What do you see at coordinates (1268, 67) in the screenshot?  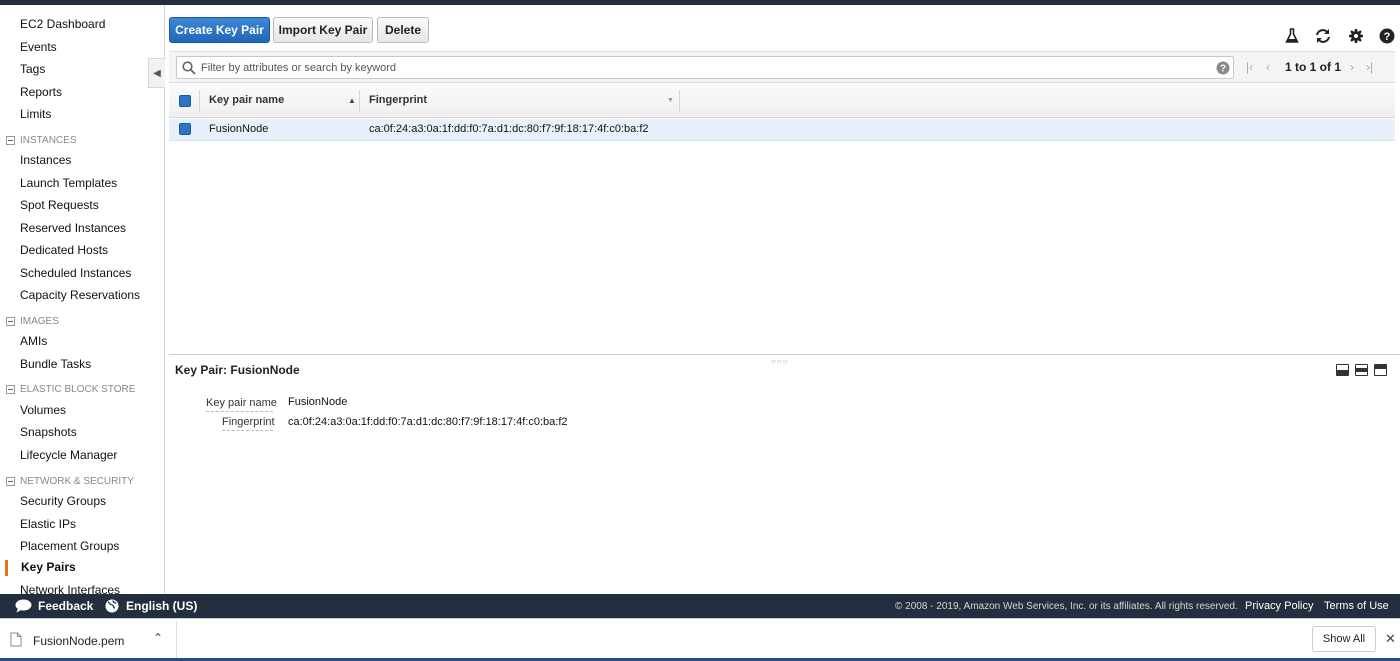 I see `previous-page-icon: ‹` at bounding box center [1268, 67].